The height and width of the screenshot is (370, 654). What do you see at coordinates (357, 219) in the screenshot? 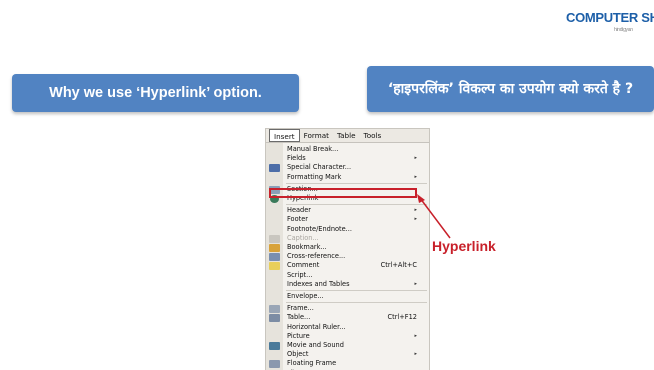
I see `menu-item-footer: Footer ▸` at bounding box center [357, 219].